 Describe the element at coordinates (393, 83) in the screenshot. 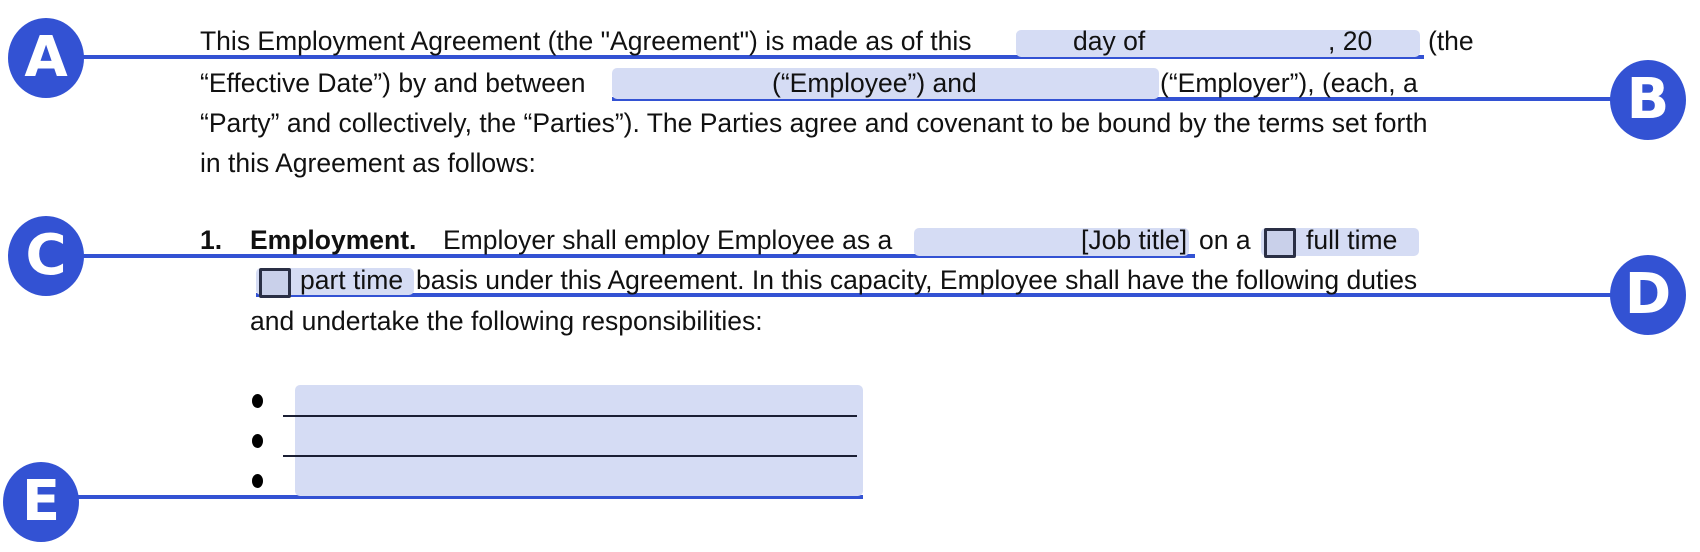

I see `intro-line-2: “Effective Date”) by and between` at that location.